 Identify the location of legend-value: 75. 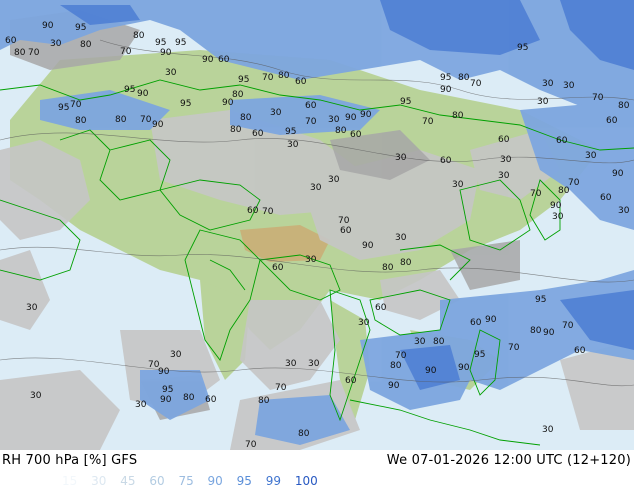
(186, 481).